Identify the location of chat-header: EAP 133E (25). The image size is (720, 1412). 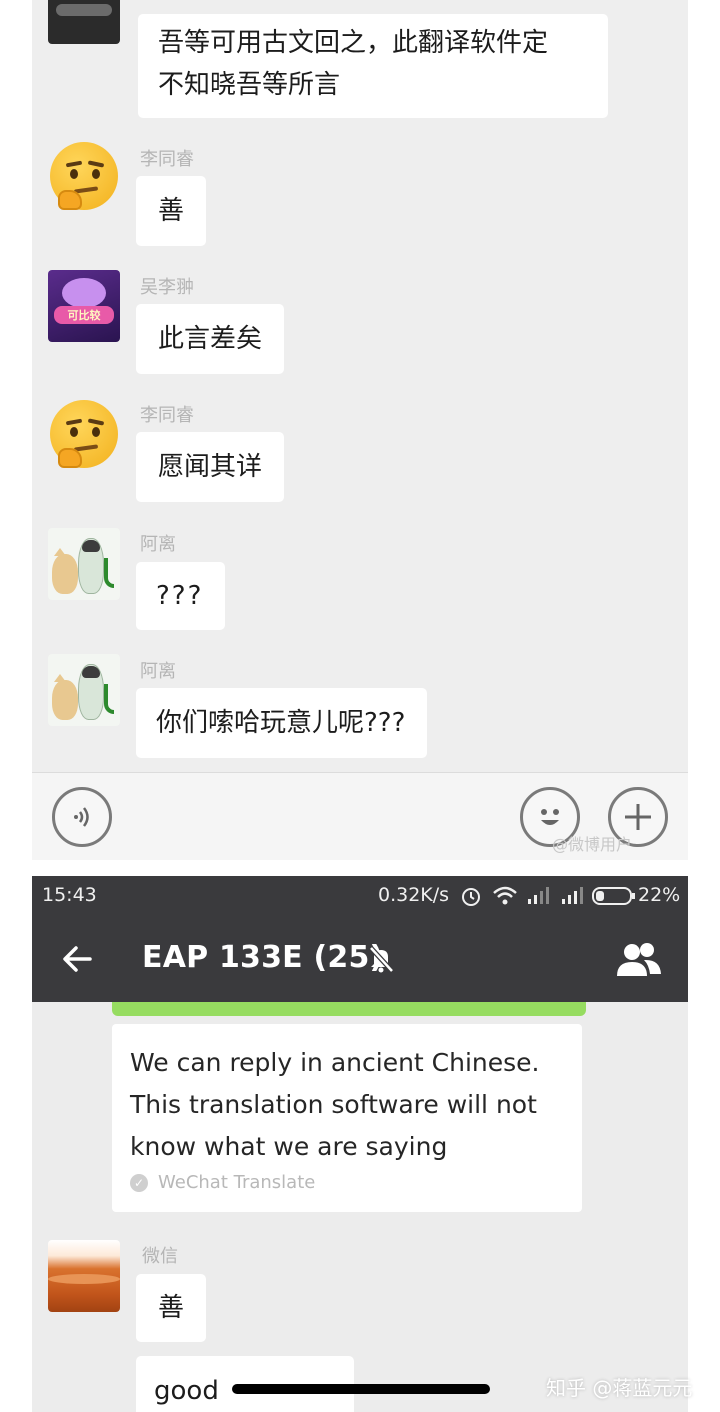
(360, 959).